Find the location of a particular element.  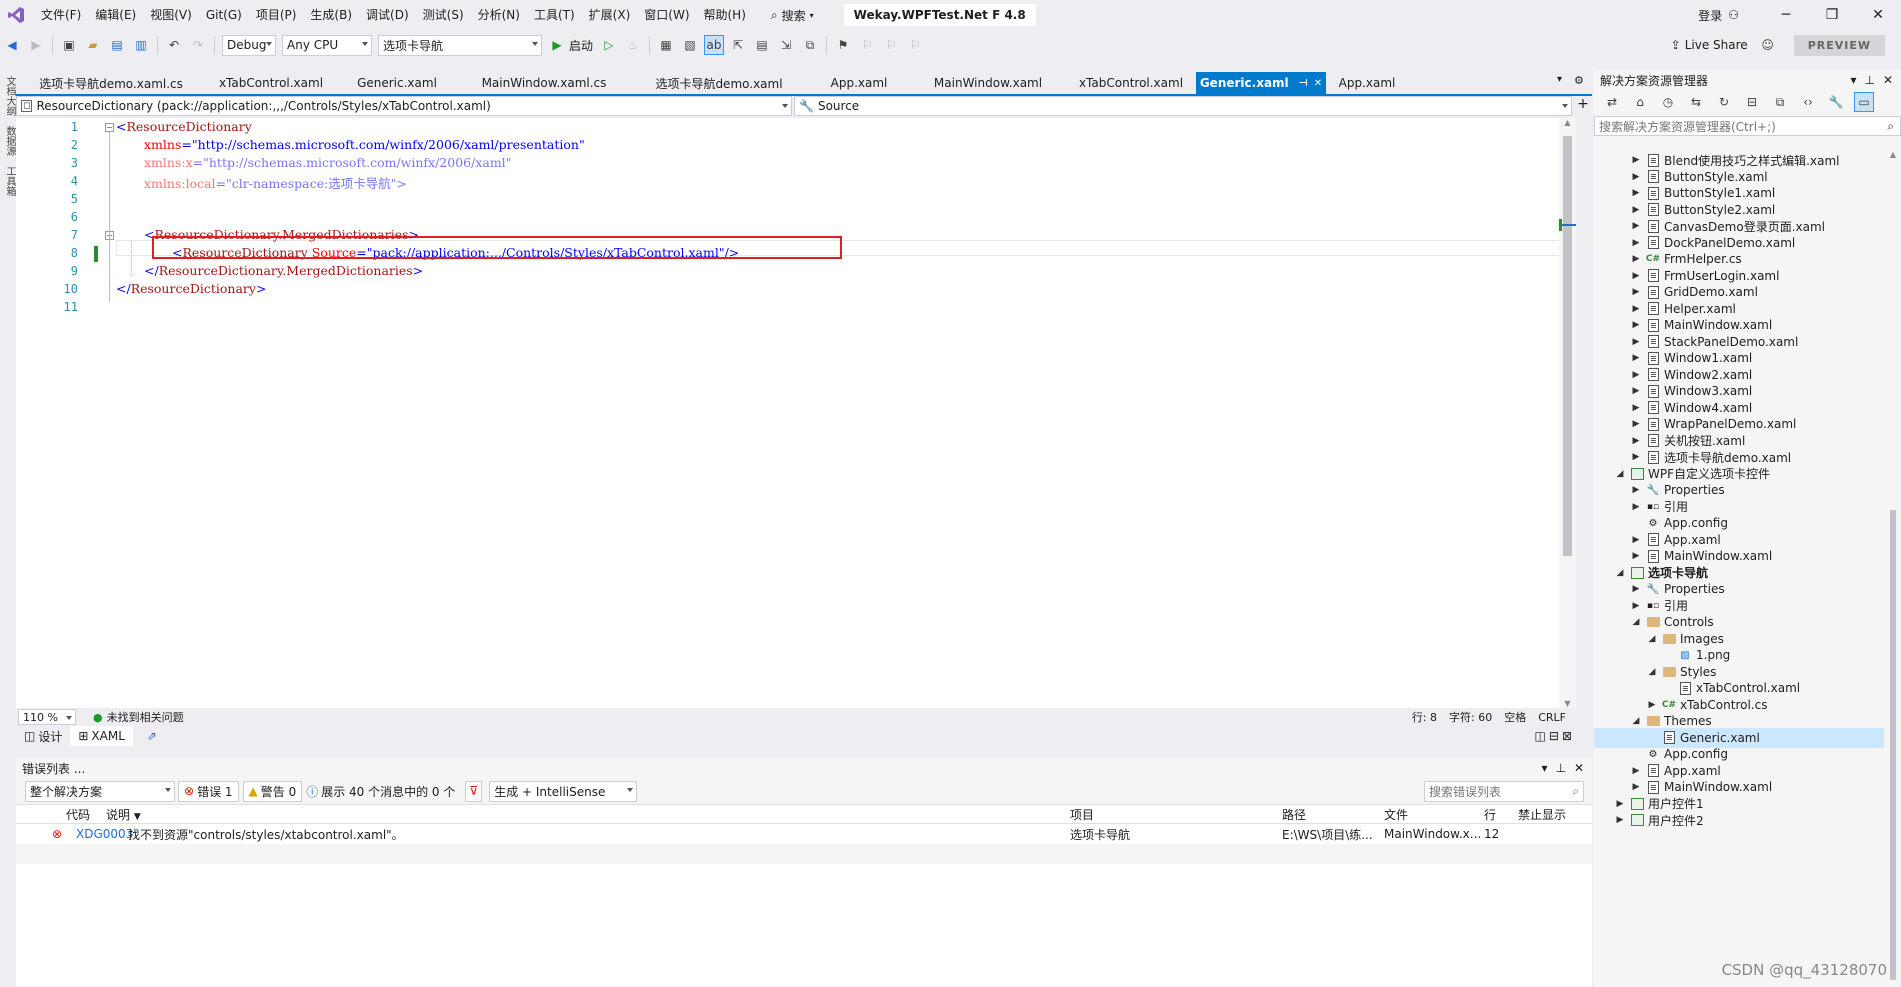

horizontal-split-icon: ⊟ is located at coordinates (1554, 736).